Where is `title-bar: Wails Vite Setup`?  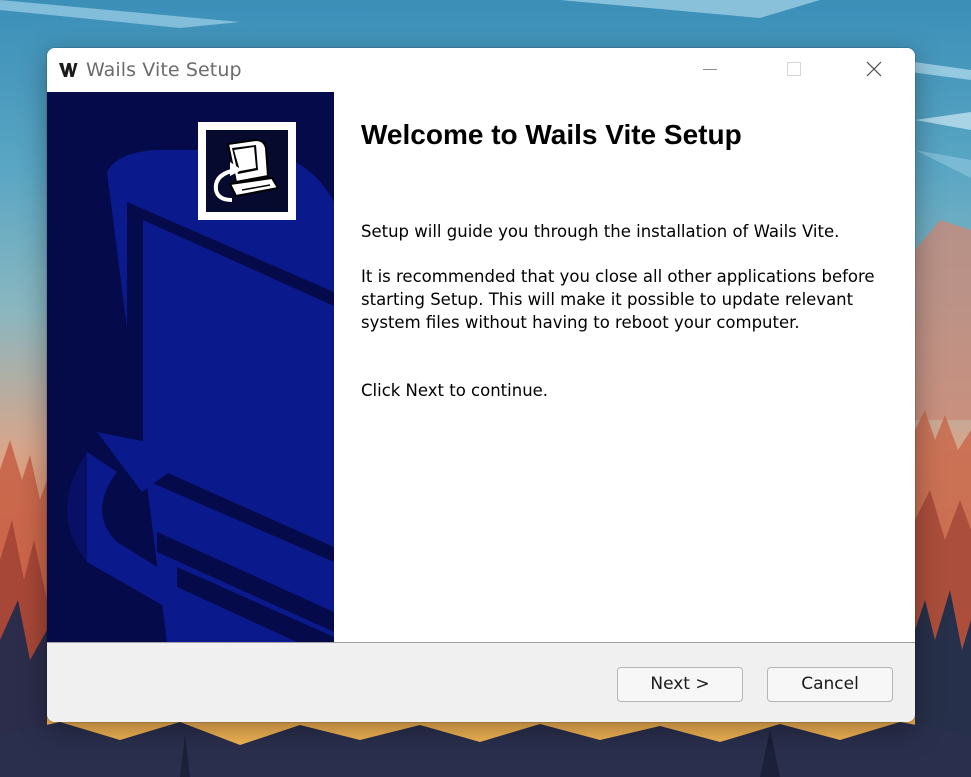
title-bar: Wails Vite Setup is located at coordinates (481, 70).